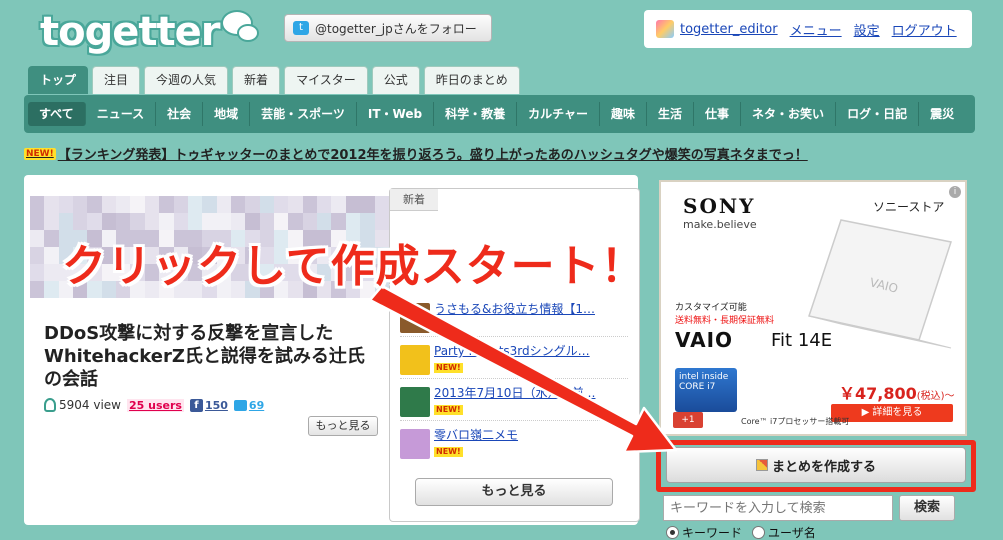  I want to click on category-disaster: 震災, so click(942, 114).